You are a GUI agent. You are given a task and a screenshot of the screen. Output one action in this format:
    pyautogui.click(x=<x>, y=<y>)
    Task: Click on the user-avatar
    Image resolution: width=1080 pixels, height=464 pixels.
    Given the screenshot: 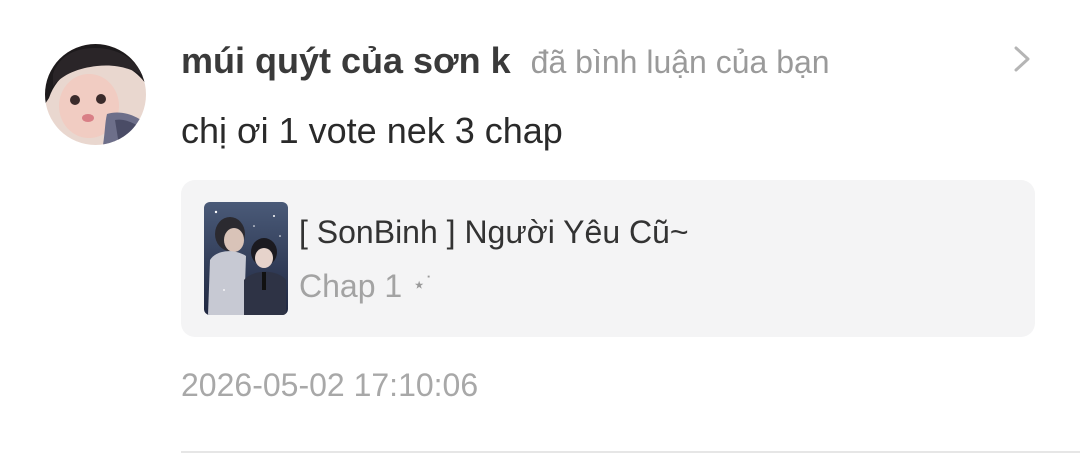 What is the action you would take?
    pyautogui.click(x=95, y=94)
    